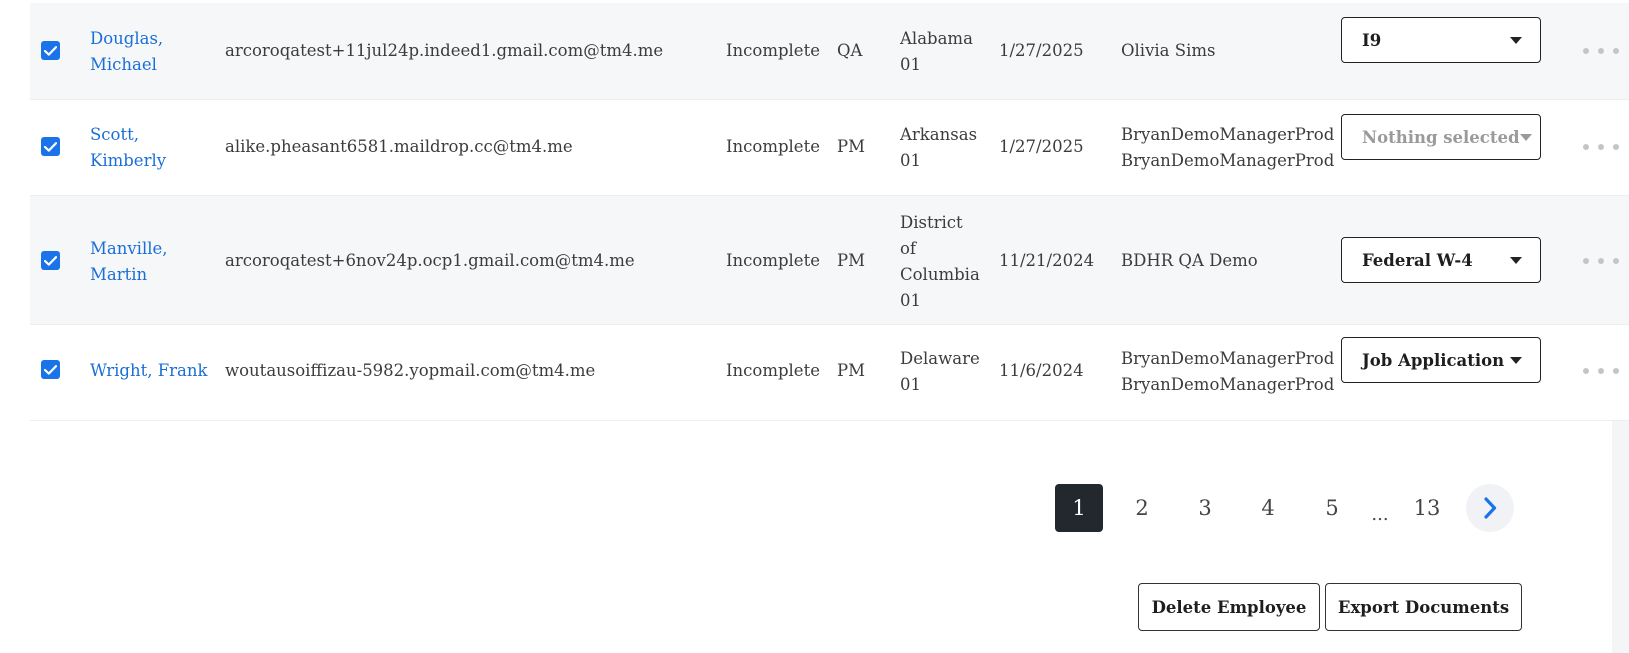 The width and height of the screenshot is (1629, 653). Describe the element at coordinates (1332, 508) in the screenshot. I see `page-5-button: 5` at that location.